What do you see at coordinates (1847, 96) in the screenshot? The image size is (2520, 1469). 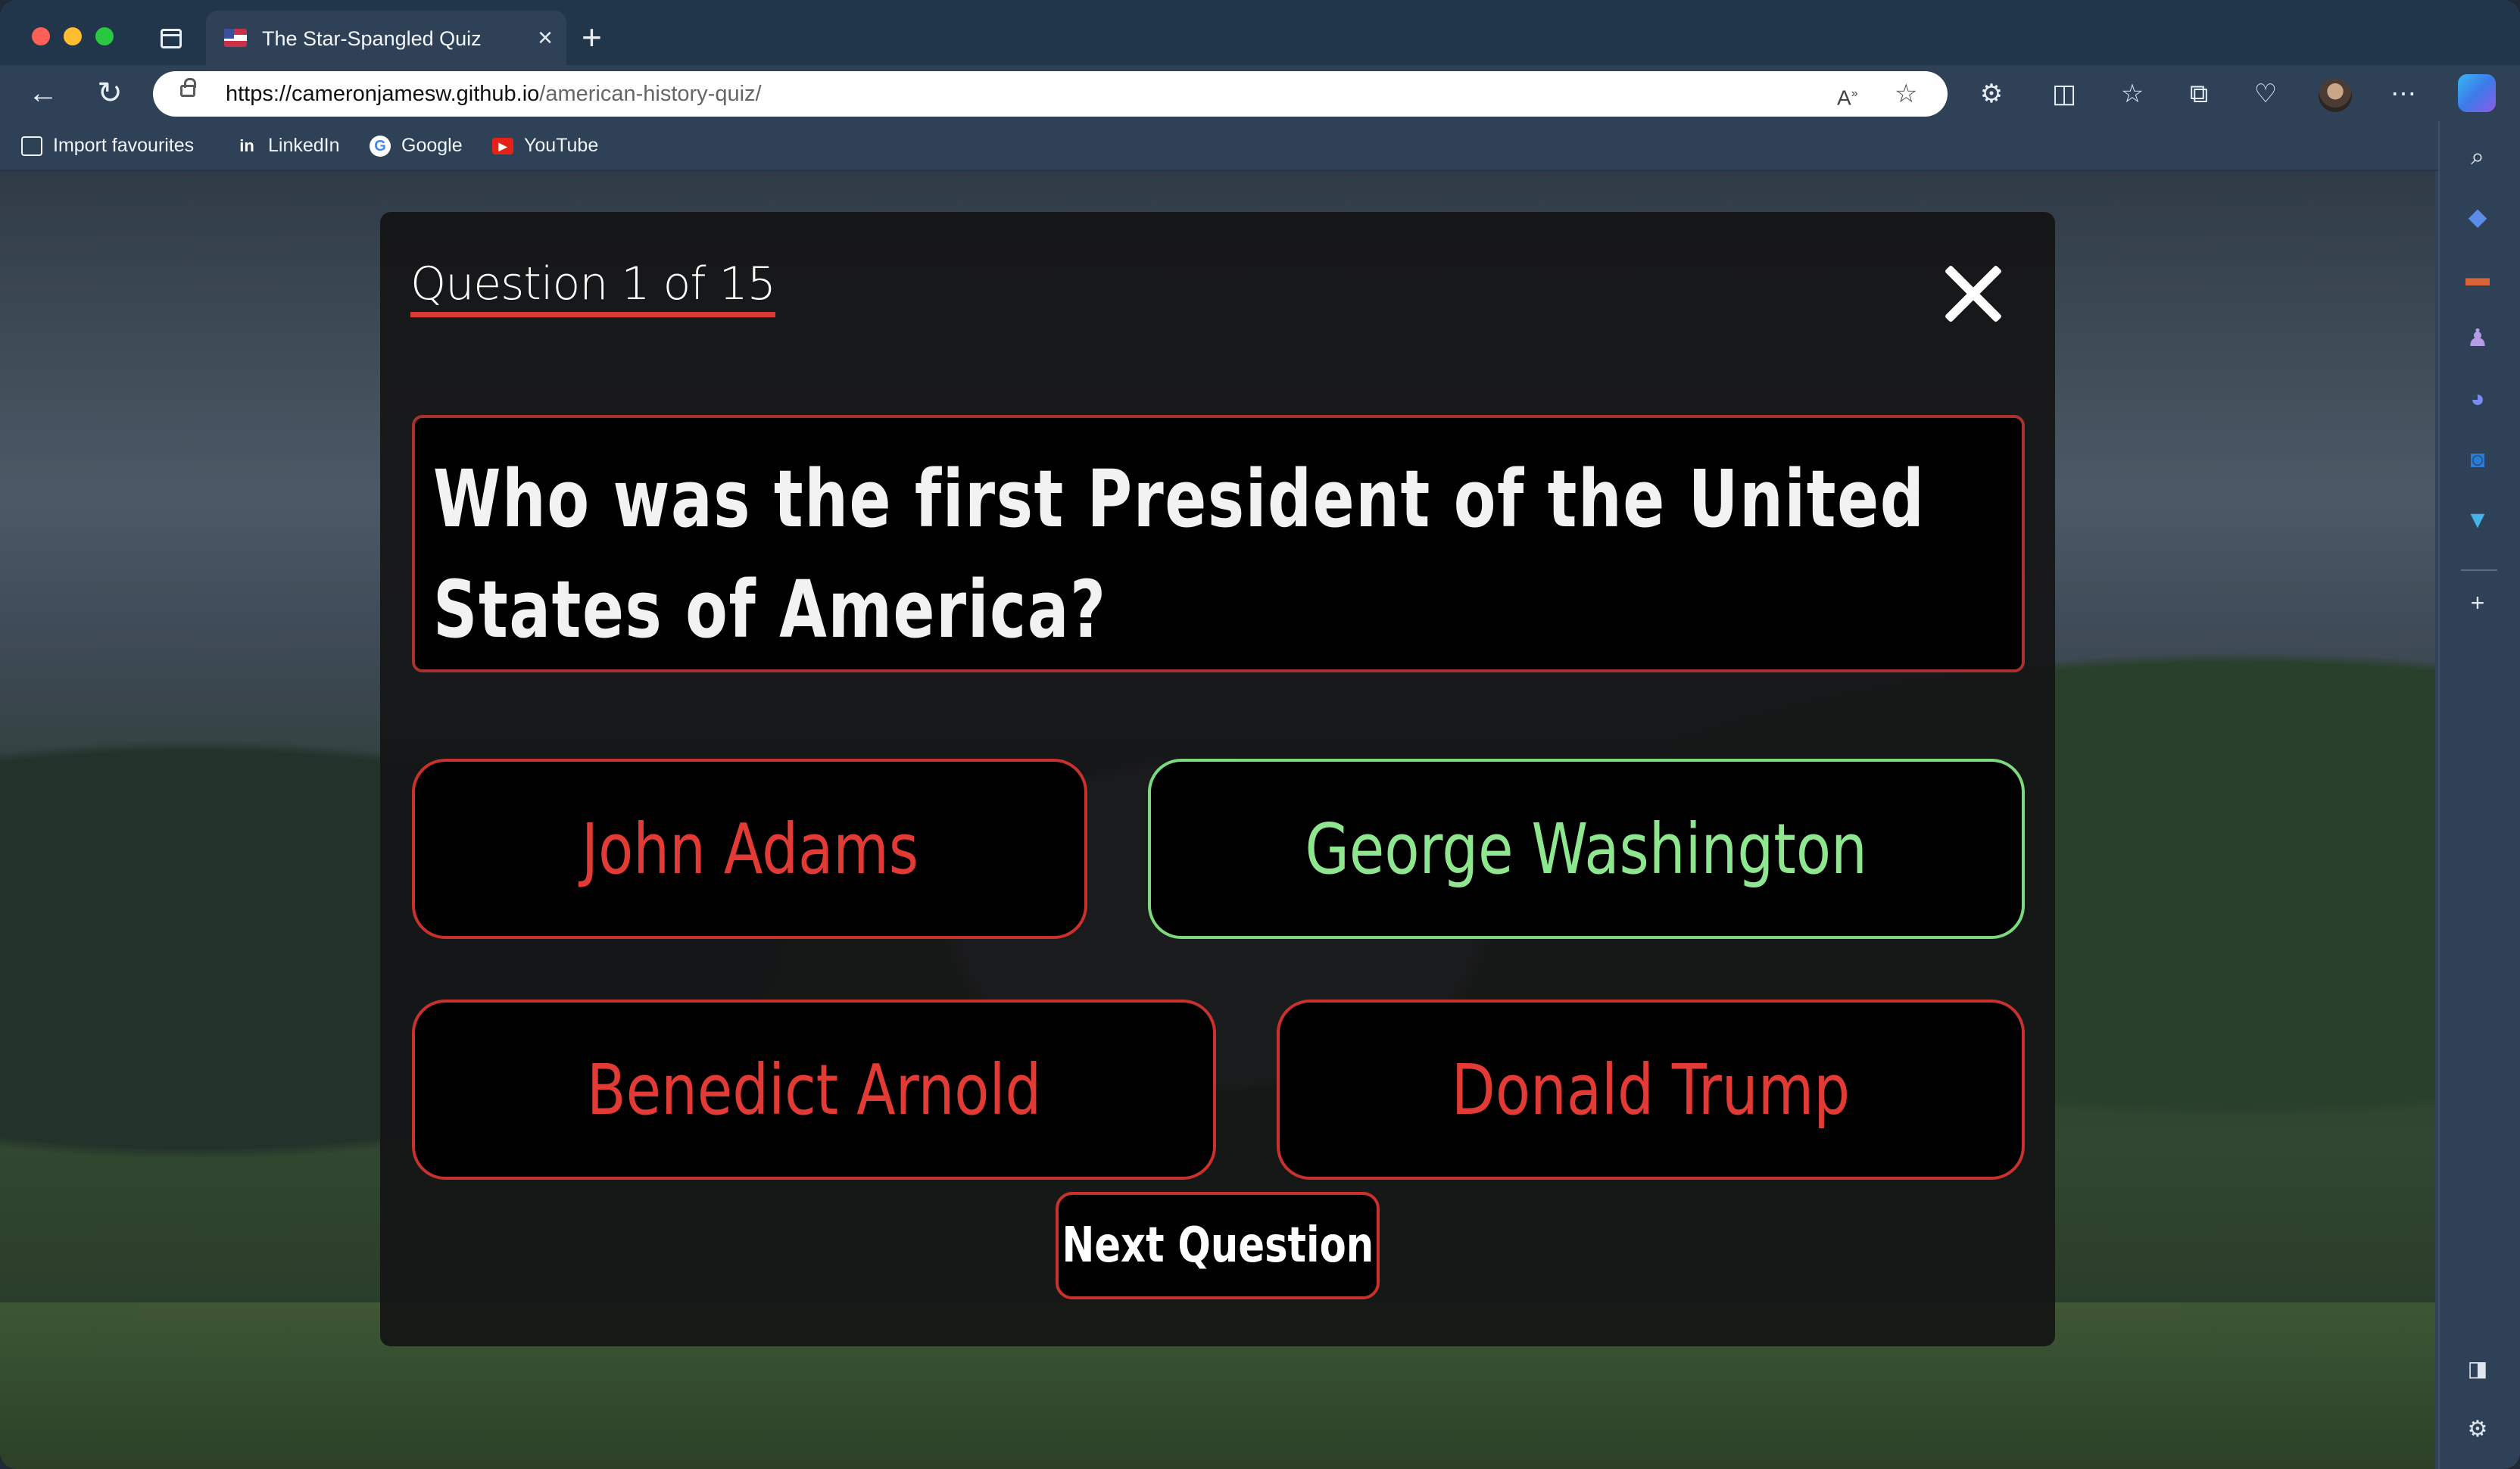 I see `read-aloud-icon: A»` at bounding box center [1847, 96].